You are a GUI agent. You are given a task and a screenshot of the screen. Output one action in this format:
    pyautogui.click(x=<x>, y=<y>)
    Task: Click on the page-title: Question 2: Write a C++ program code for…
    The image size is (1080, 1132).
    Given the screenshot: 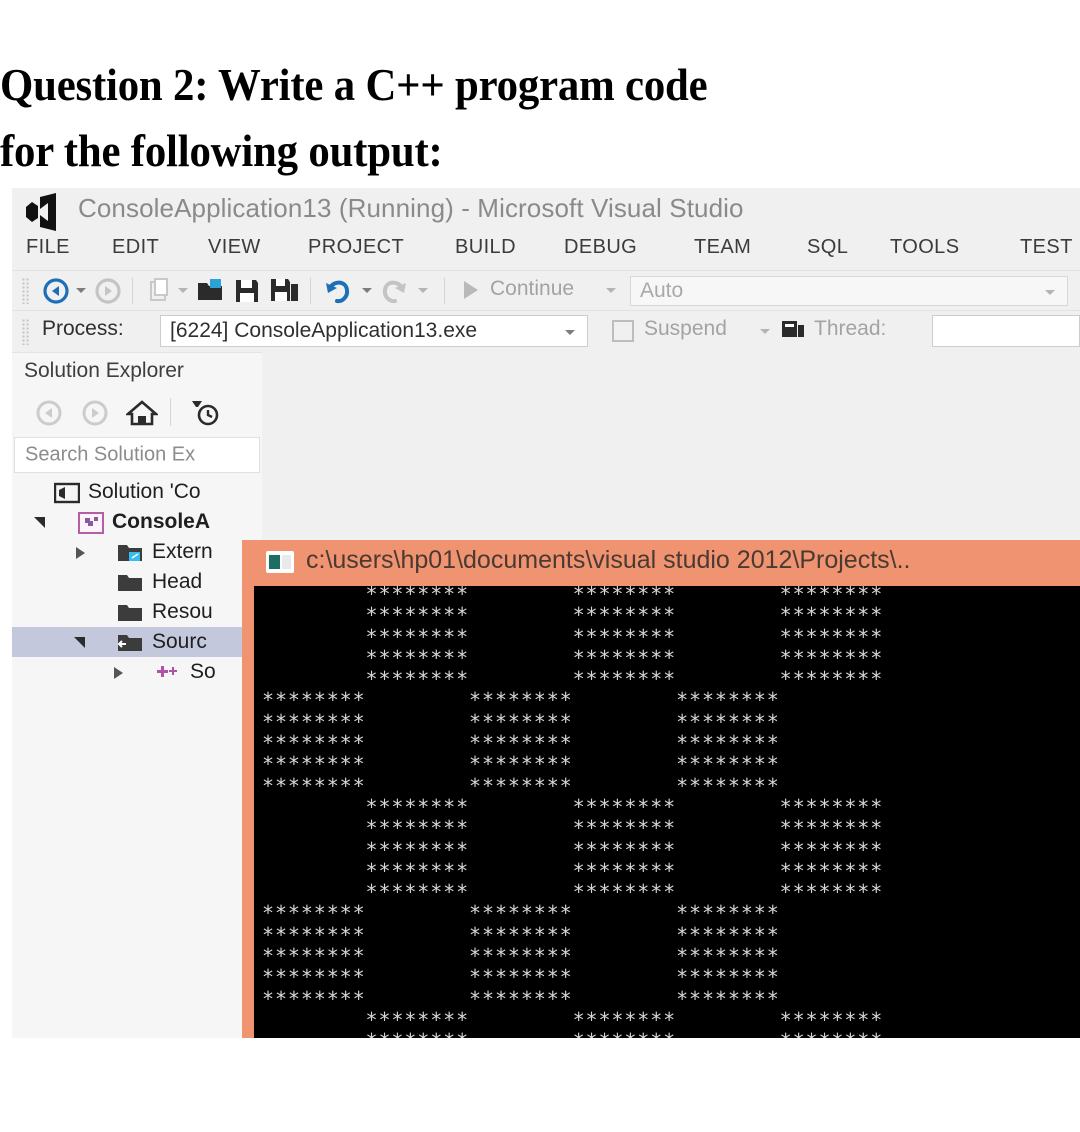 What is the action you would take?
    pyautogui.click(x=500, y=118)
    